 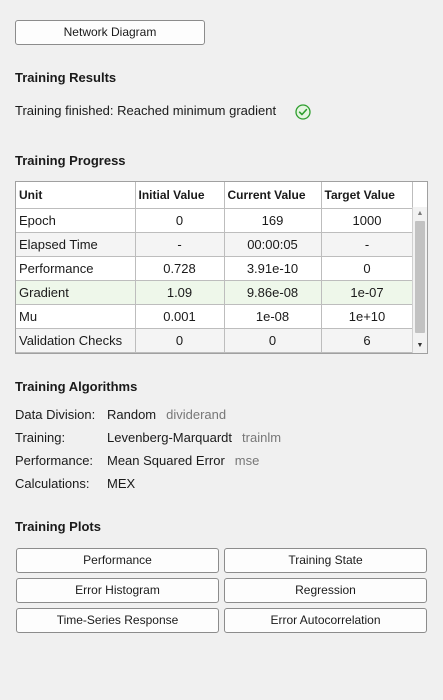 I want to click on training-plots-title: Training Plots, so click(x=58, y=526).